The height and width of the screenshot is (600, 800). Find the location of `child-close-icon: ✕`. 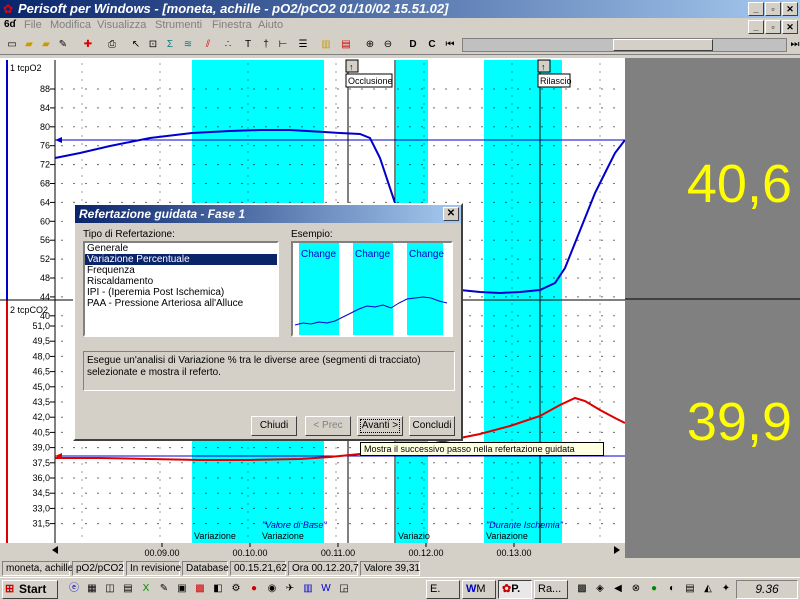

child-close-icon: ✕ is located at coordinates (790, 27).